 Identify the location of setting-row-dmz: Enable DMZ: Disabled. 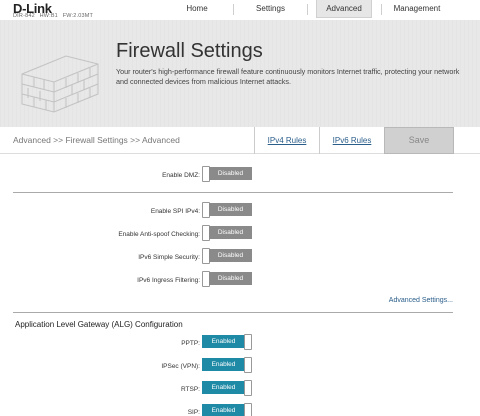
(240, 176).